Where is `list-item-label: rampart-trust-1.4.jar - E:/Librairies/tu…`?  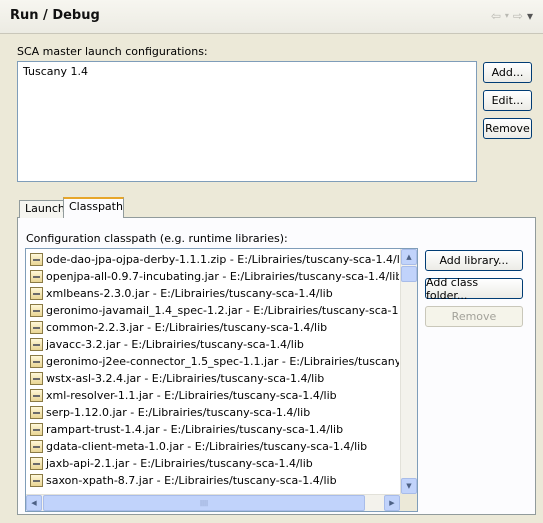 list-item-label: rampart-trust-1.4.jar - E:/Librairies/tu… is located at coordinates (195, 429).